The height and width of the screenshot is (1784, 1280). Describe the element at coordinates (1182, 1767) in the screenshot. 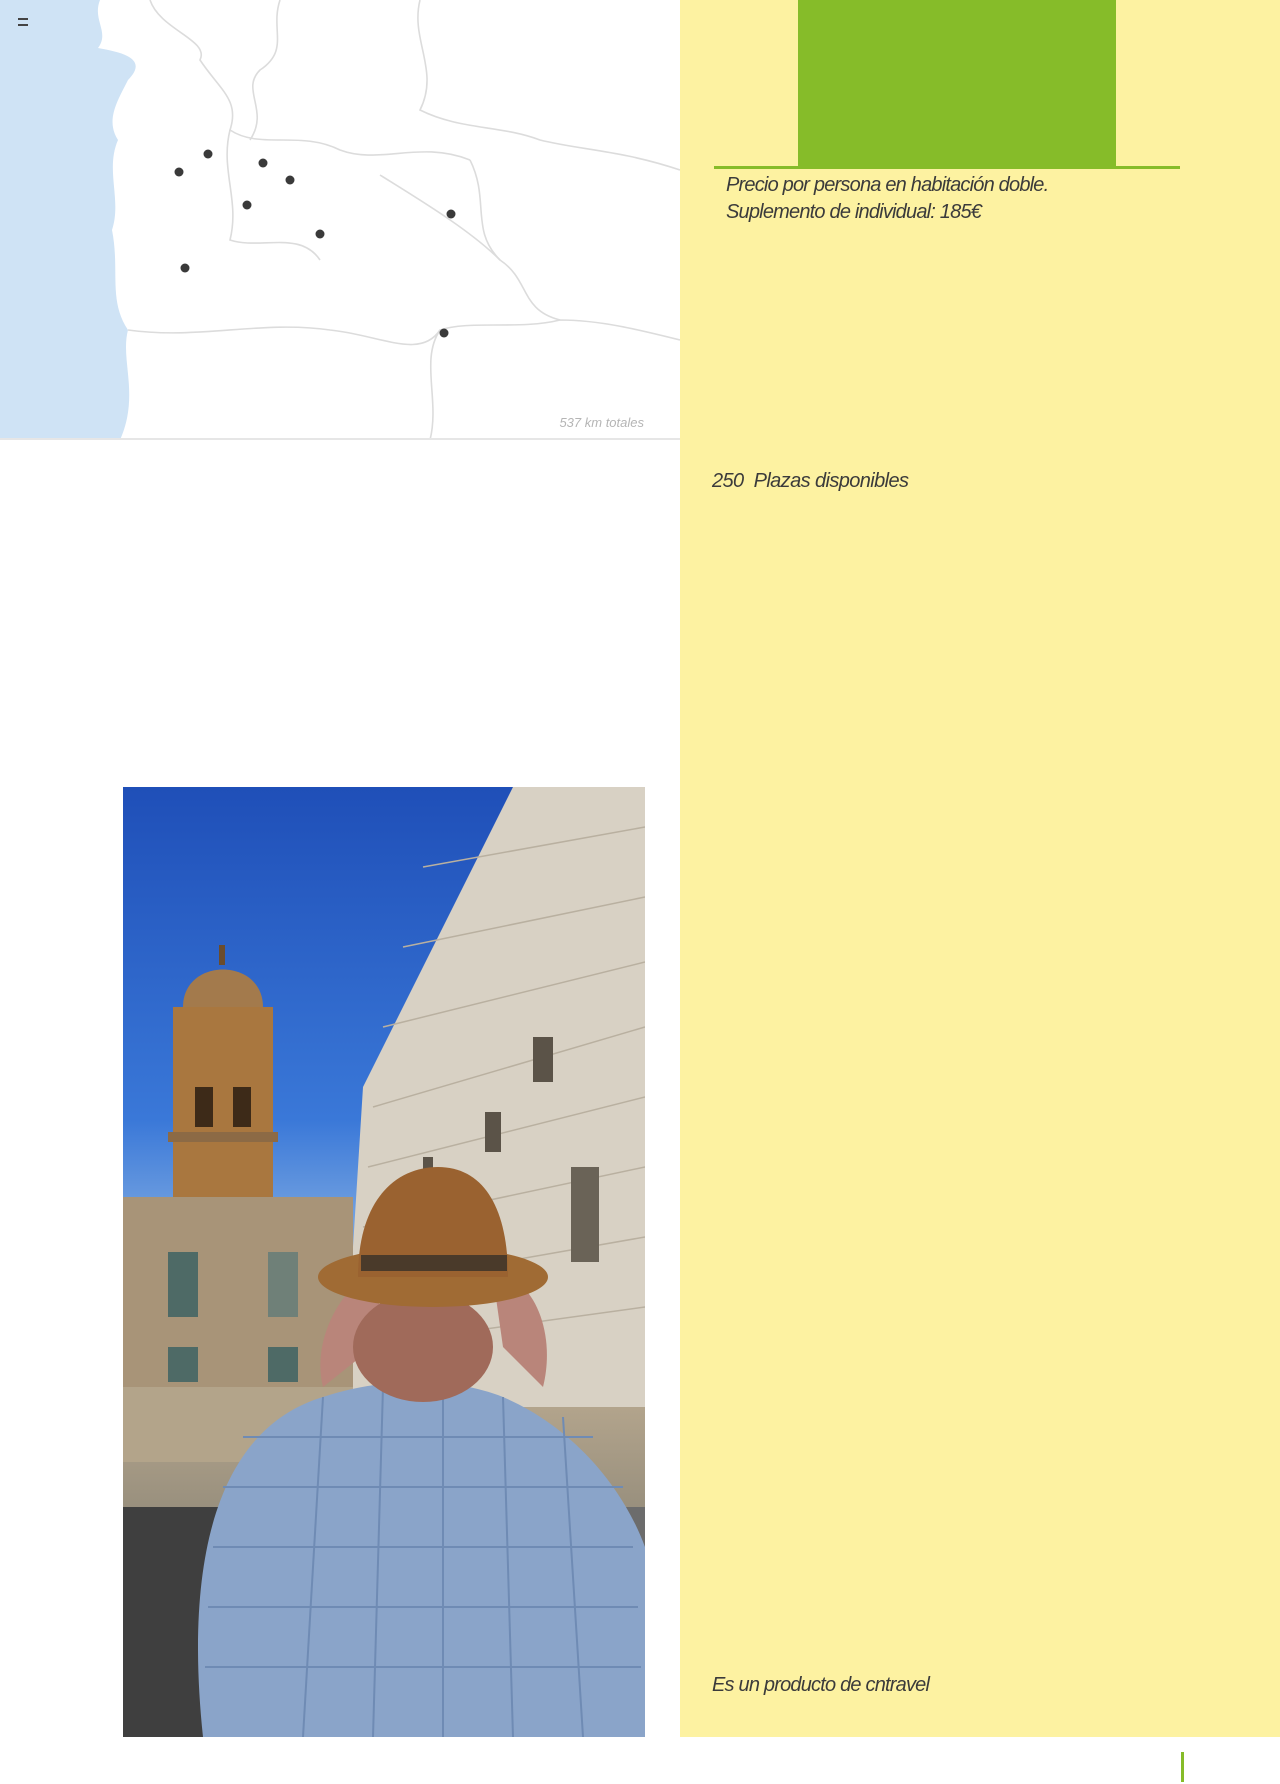

I see `page-marker` at that location.